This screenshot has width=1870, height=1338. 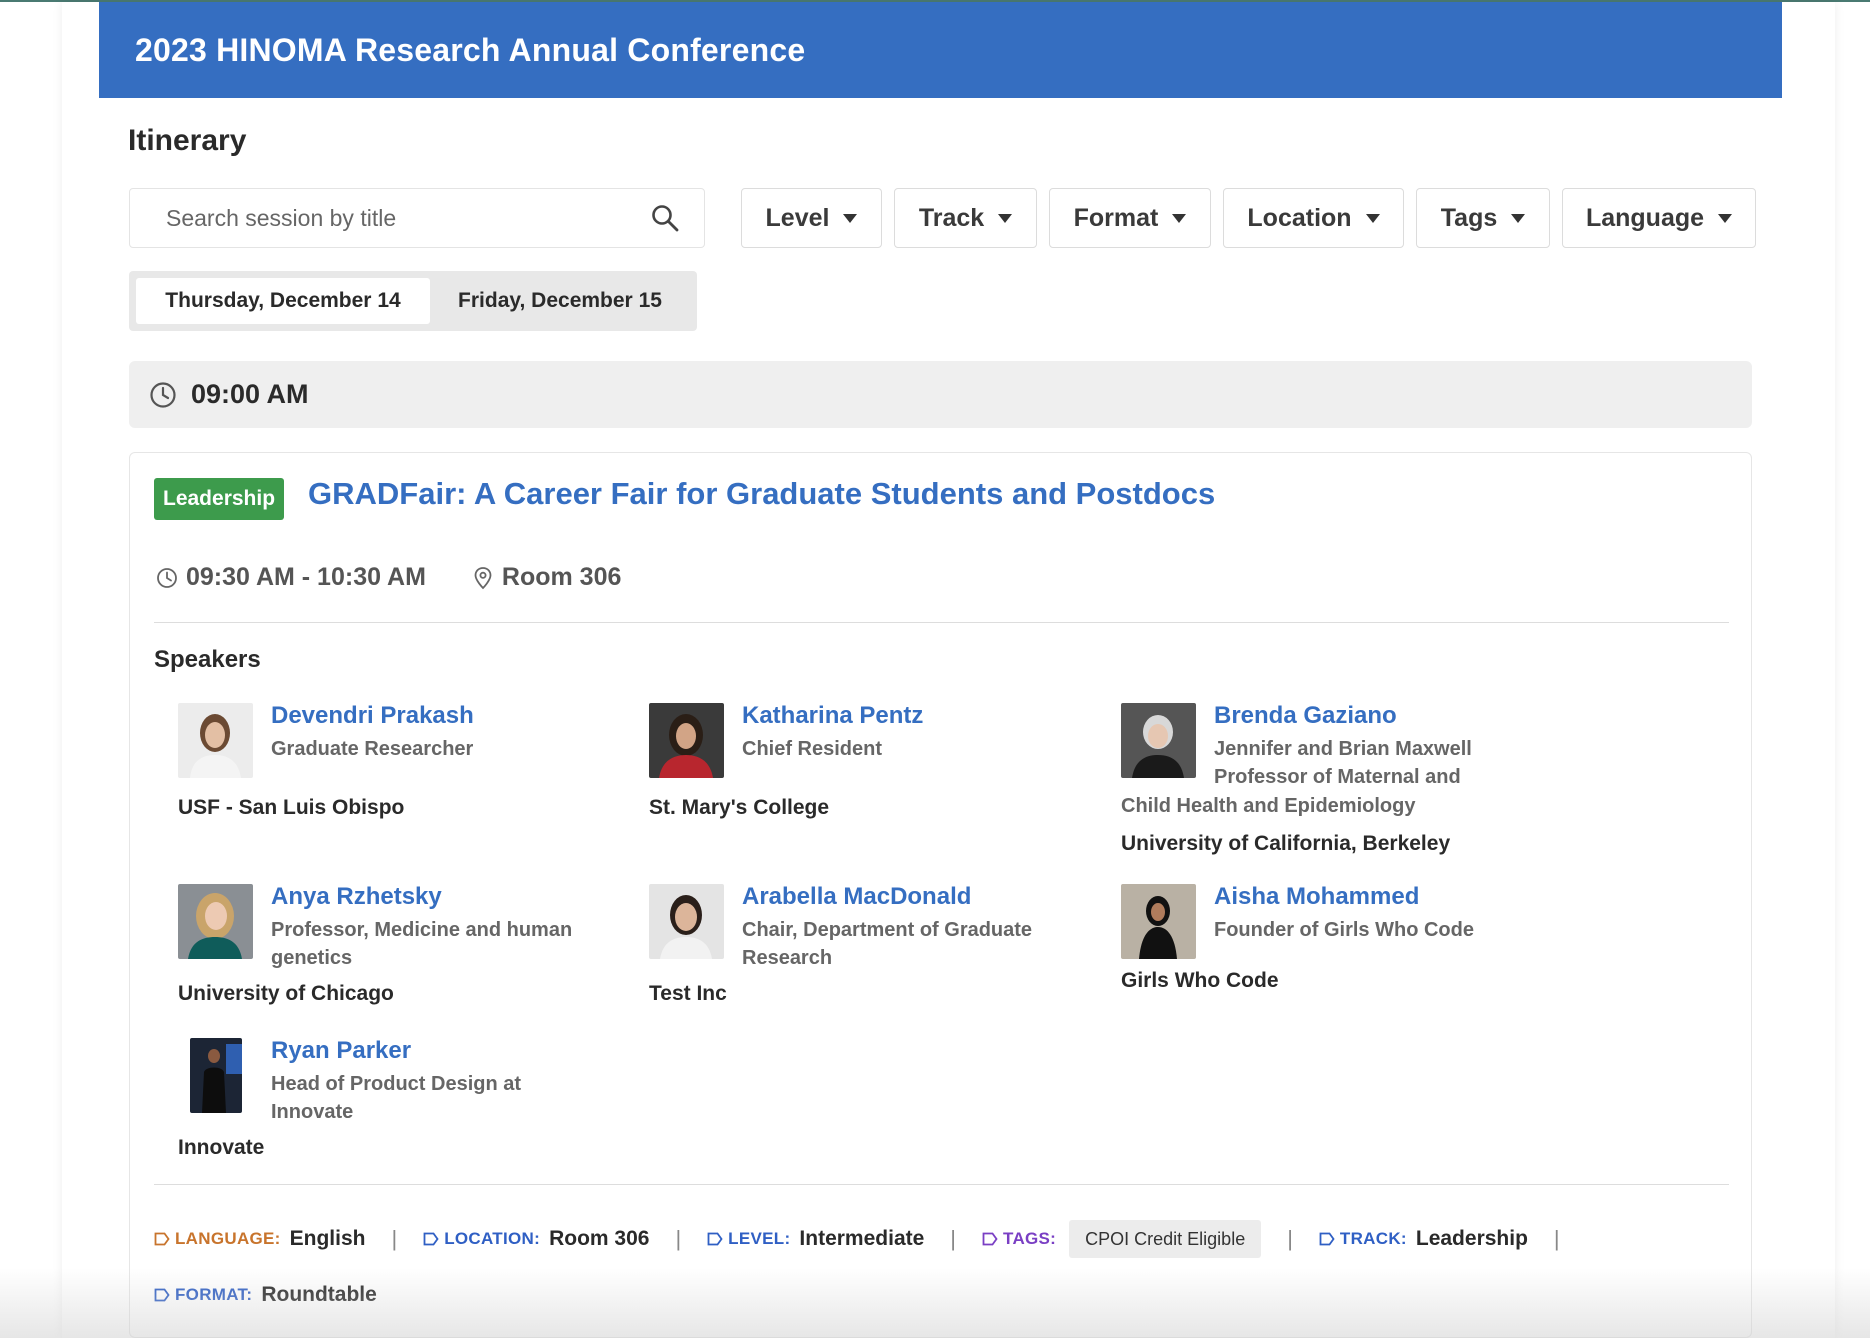 I want to click on speaker-role-line: Research, so click(x=787, y=958).